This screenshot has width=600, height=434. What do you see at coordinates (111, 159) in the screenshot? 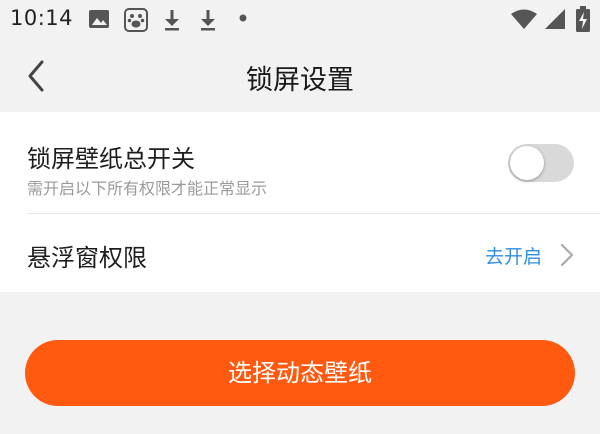
I see `master-switch-label: 锁屏壁纸总开关` at bounding box center [111, 159].